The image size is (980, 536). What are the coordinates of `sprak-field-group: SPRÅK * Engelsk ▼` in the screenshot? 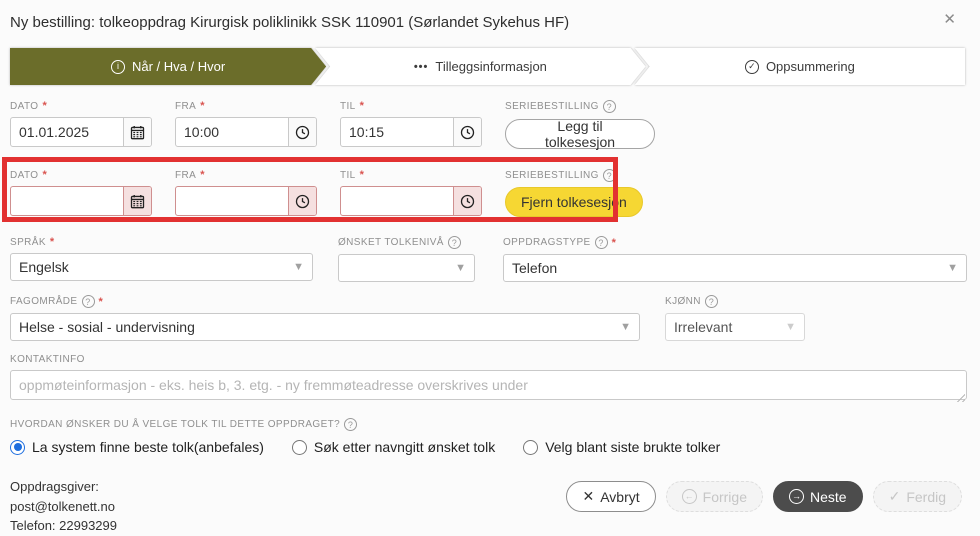 It's located at (161, 258).